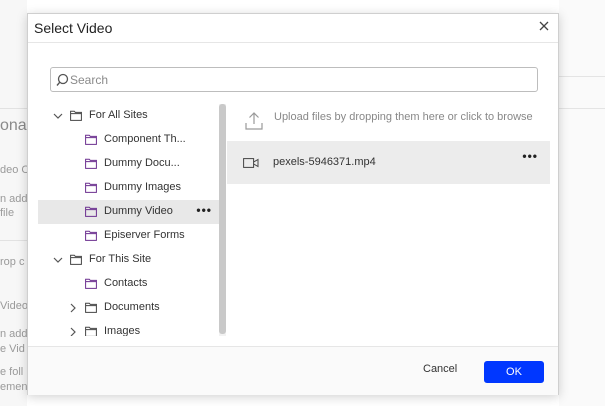  I want to click on file-item: pexels-5946371.mp4 •••, so click(388, 162).